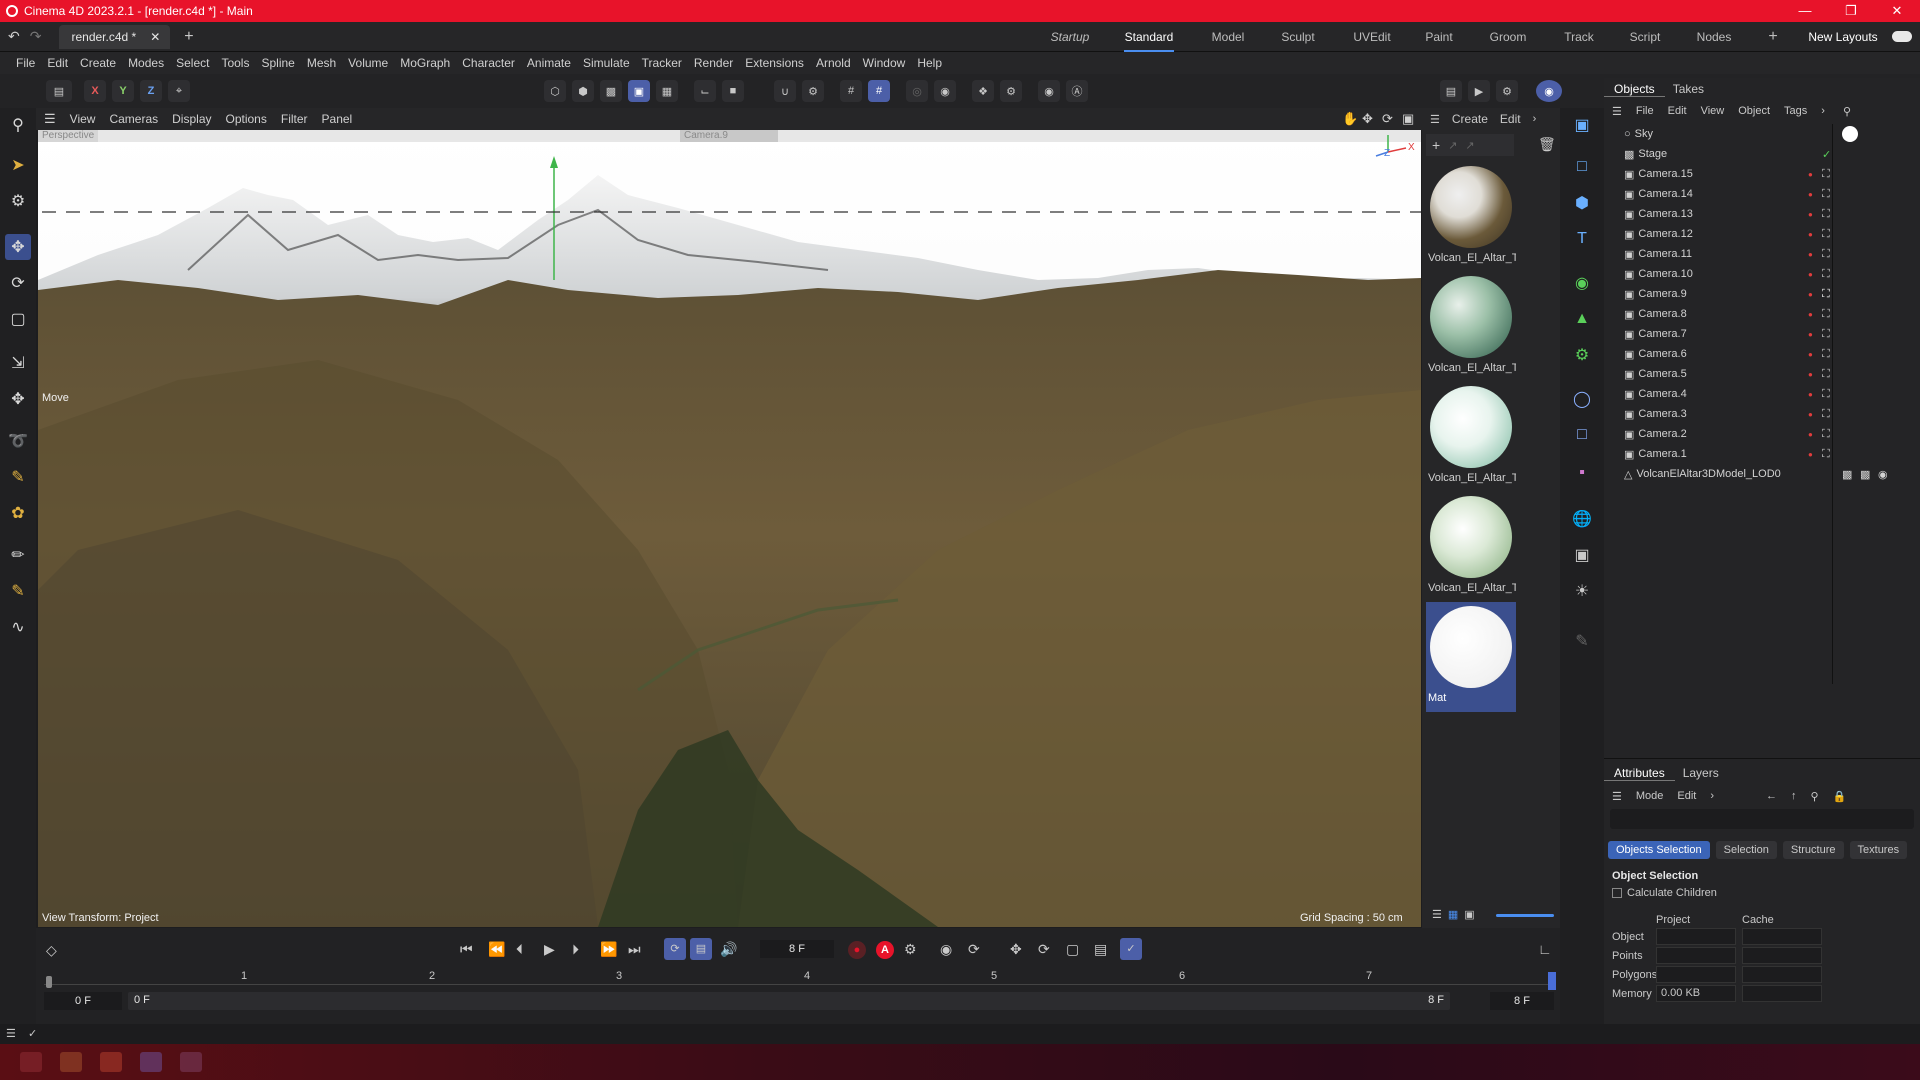 The image size is (1920, 1080). I want to click on object-row: ▣ Camera.15 ● ⛶, so click(1762, 174).